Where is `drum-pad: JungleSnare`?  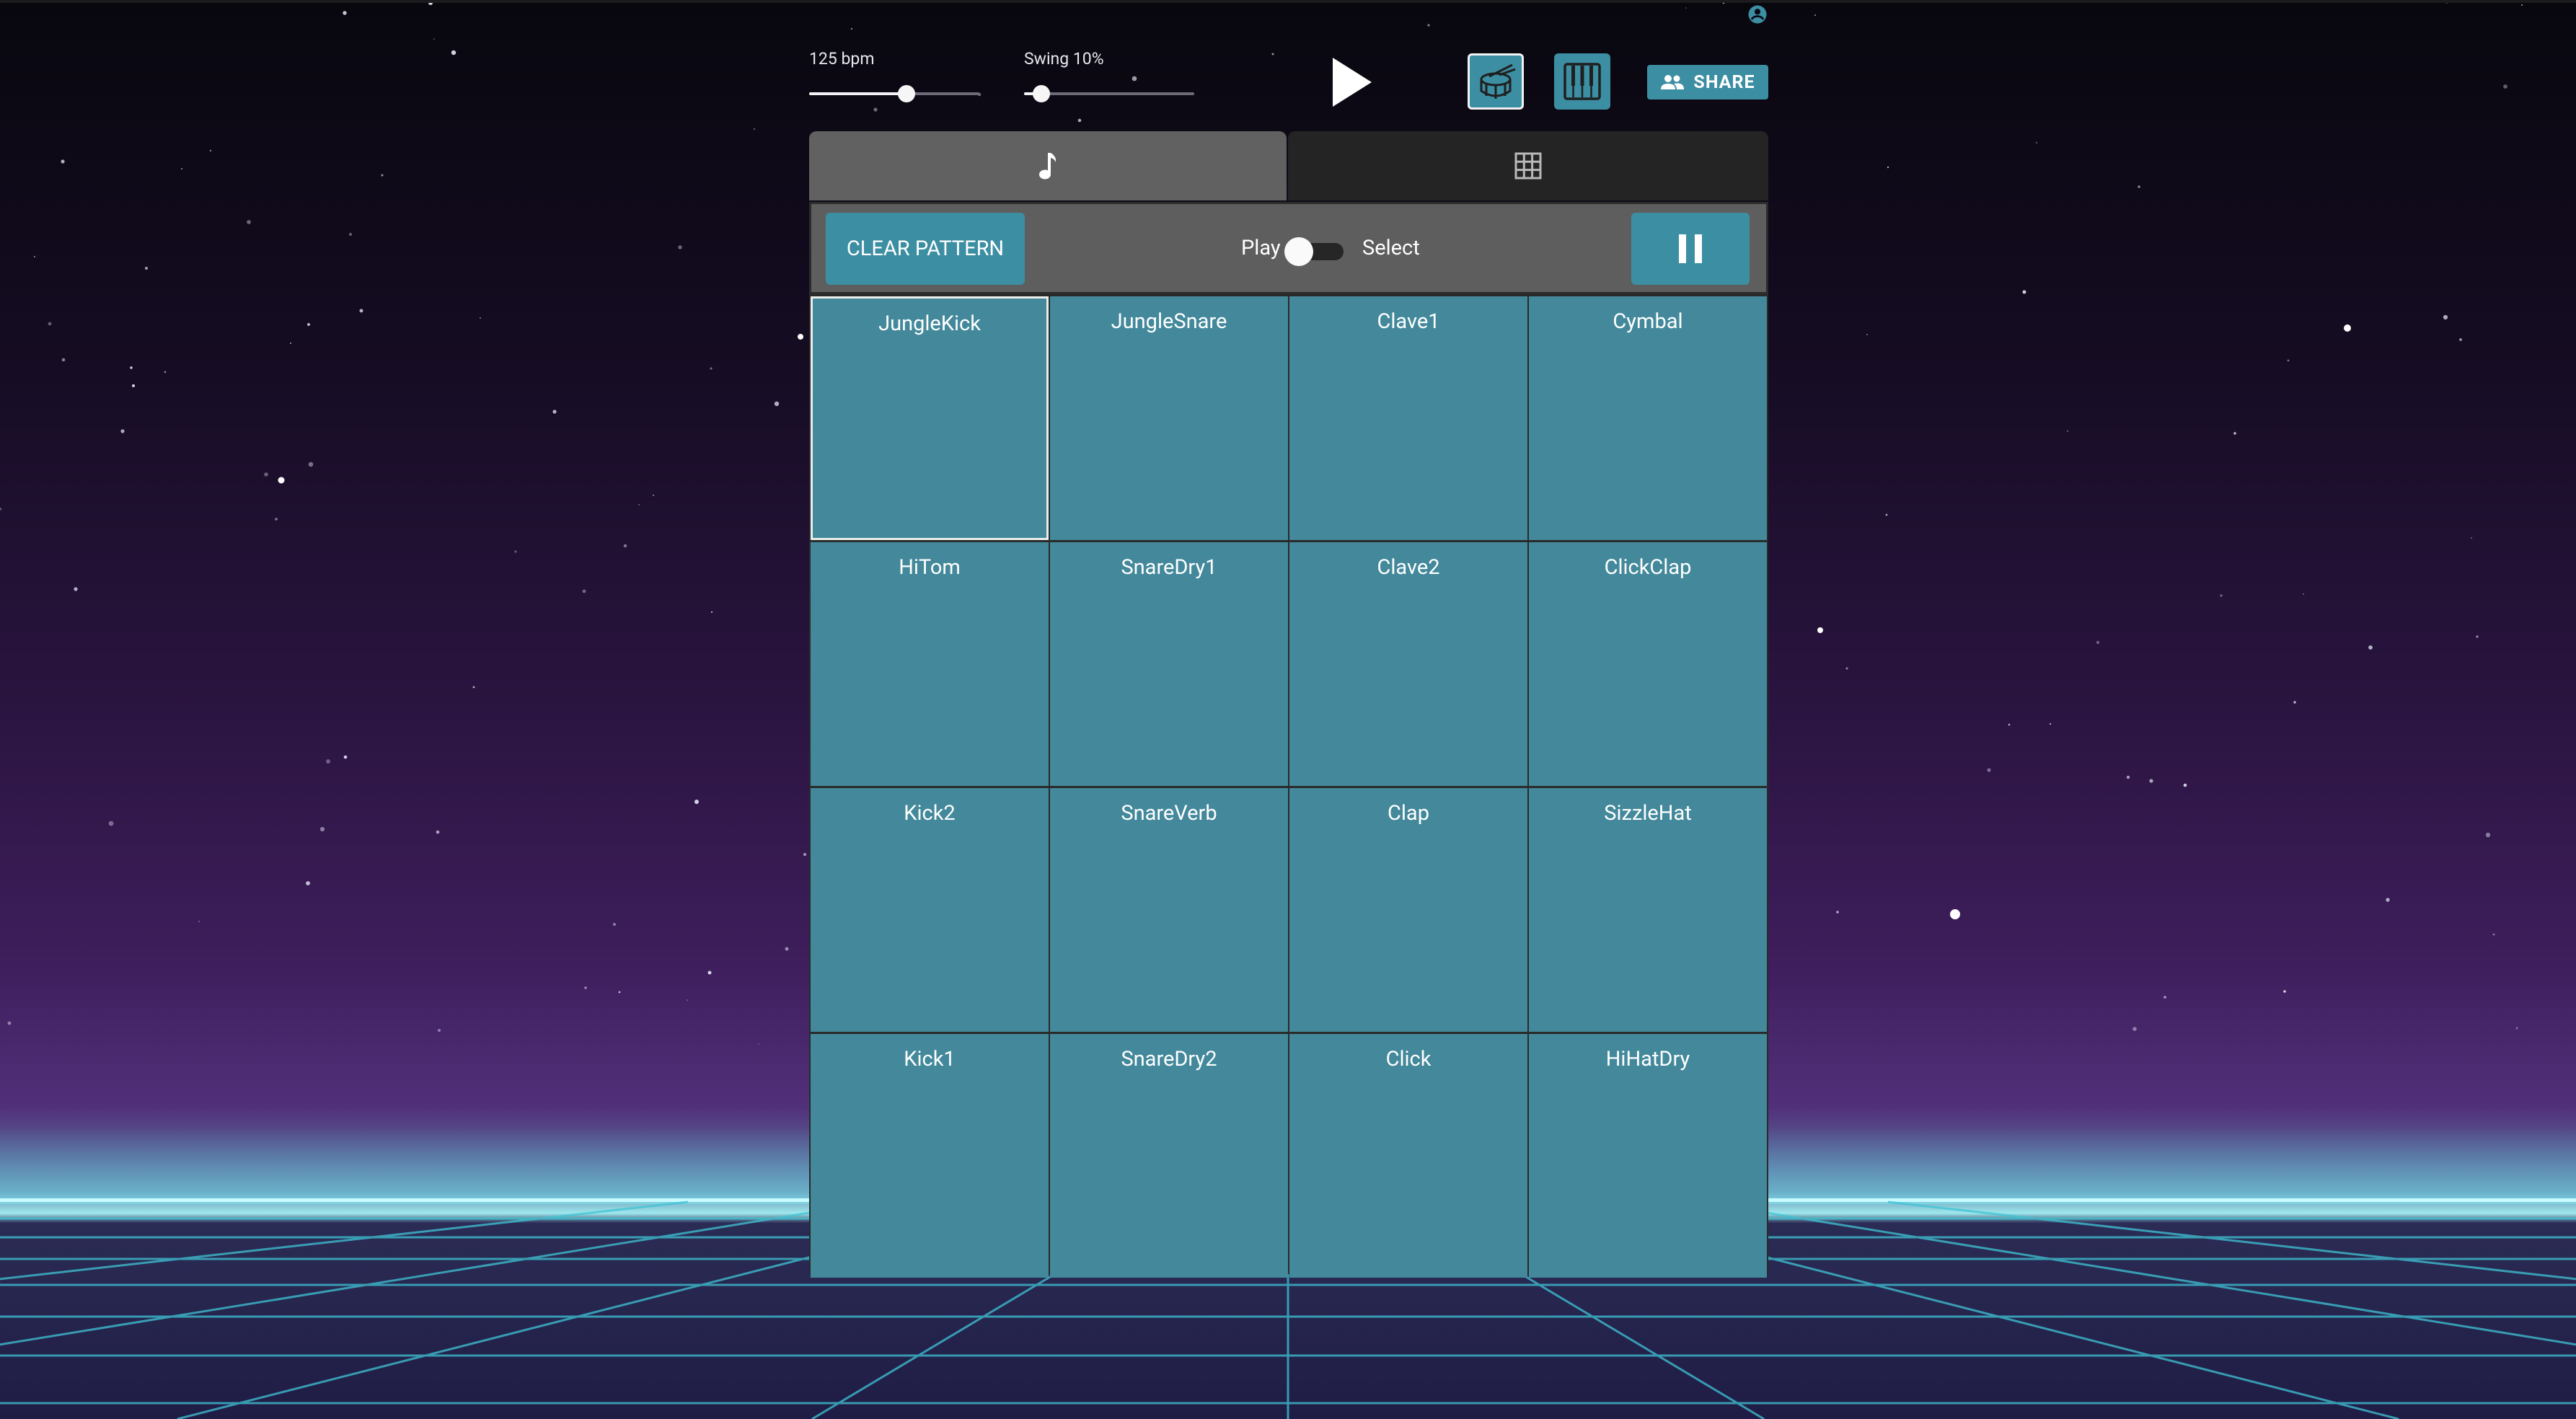
drum-pad: JungleSnare is located at coordinates (1169, 418).